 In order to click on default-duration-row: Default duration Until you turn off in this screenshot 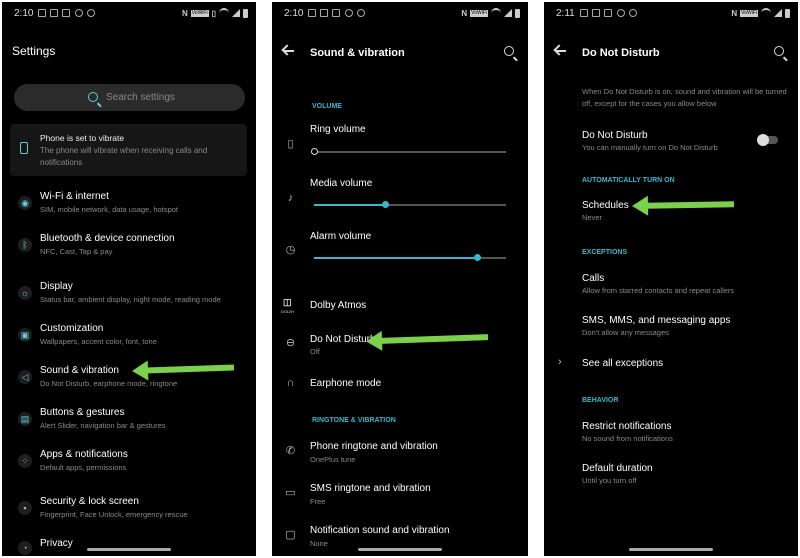, I will do `click(671, 475)`.